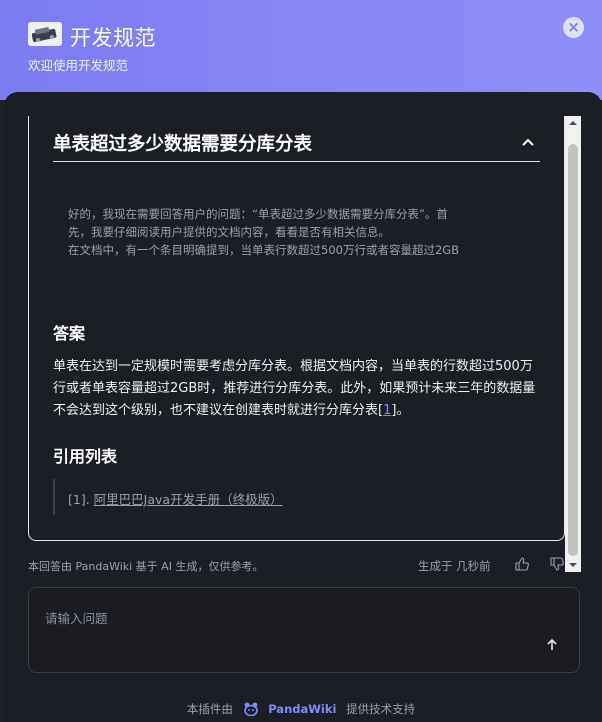 This screenshot has height=722, width=602. Describe the element at coordinates (113, 38) in the screenshot. I see `app-title: 开发规范` at that location.